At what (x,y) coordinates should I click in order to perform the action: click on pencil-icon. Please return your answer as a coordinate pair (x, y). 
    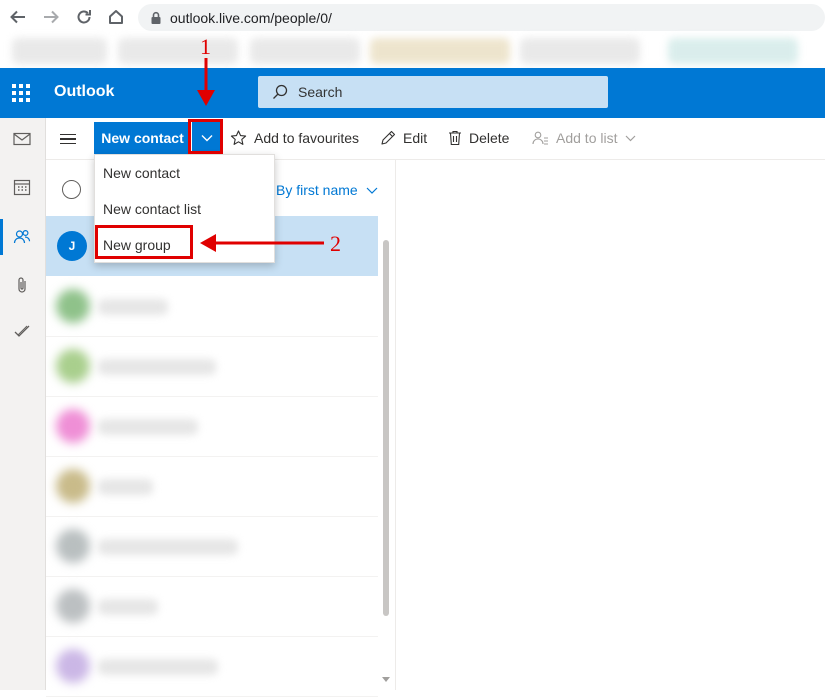
    Looking at the image, I should click on (388, 138).